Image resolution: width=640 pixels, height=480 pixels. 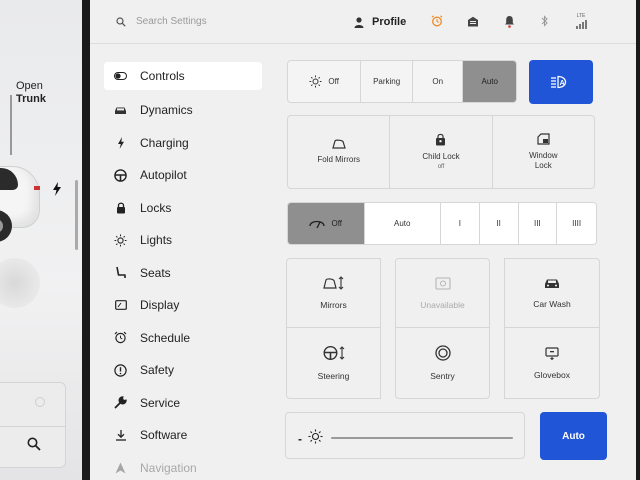 What do you see at coordinates (339, 152) in the screenshot?
I see `fold-mirrors-button: Fold Mirrors` at bounding box center [339, 152].